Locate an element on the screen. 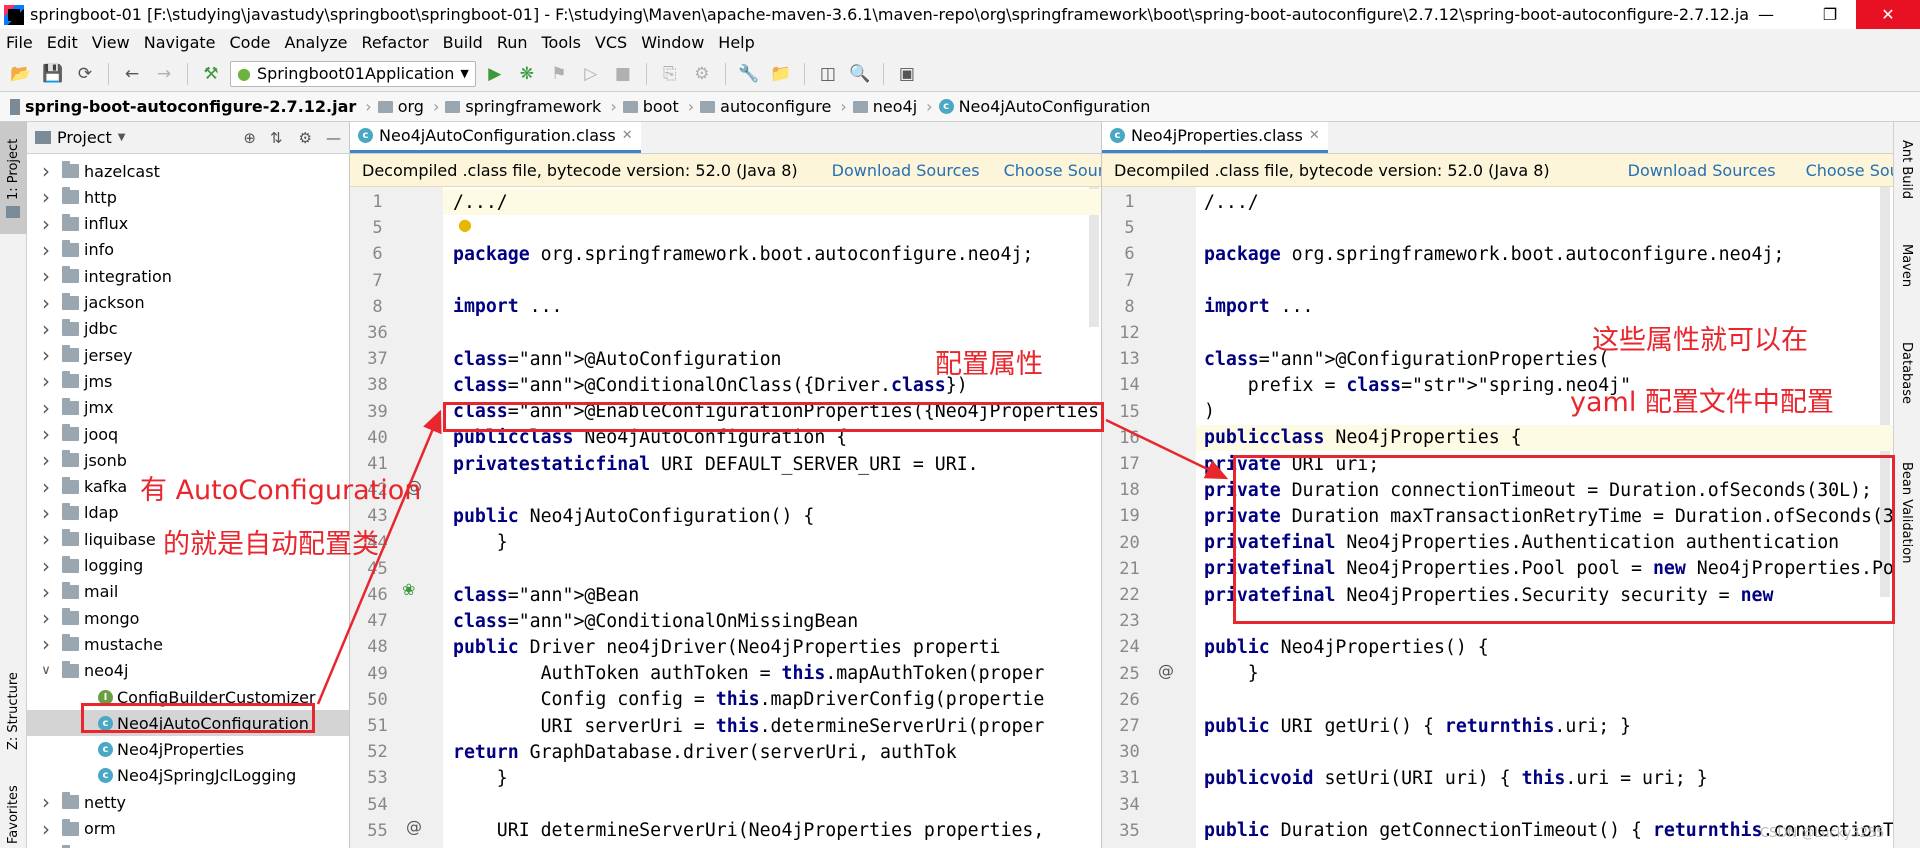  tree-item-jms: › jms is located at coordinates (188, 381).